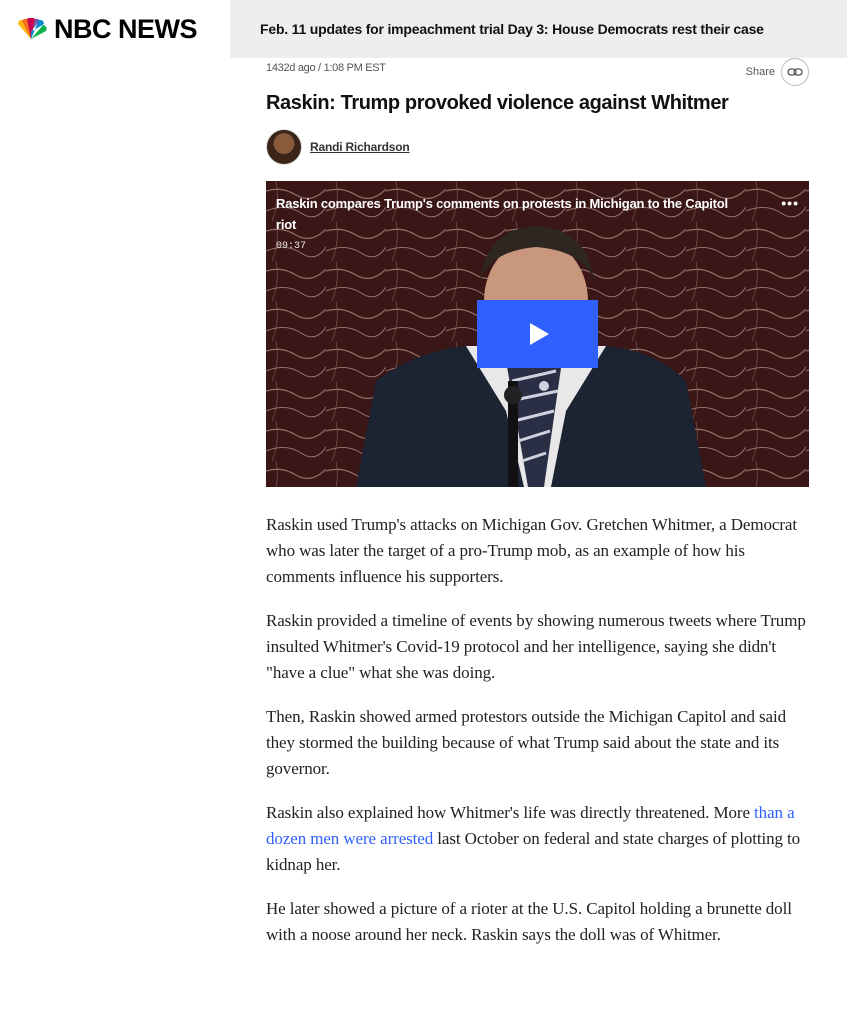 This screenshot has width=847, height=1023. I want to click on share-label: Share, so click(760, 72).